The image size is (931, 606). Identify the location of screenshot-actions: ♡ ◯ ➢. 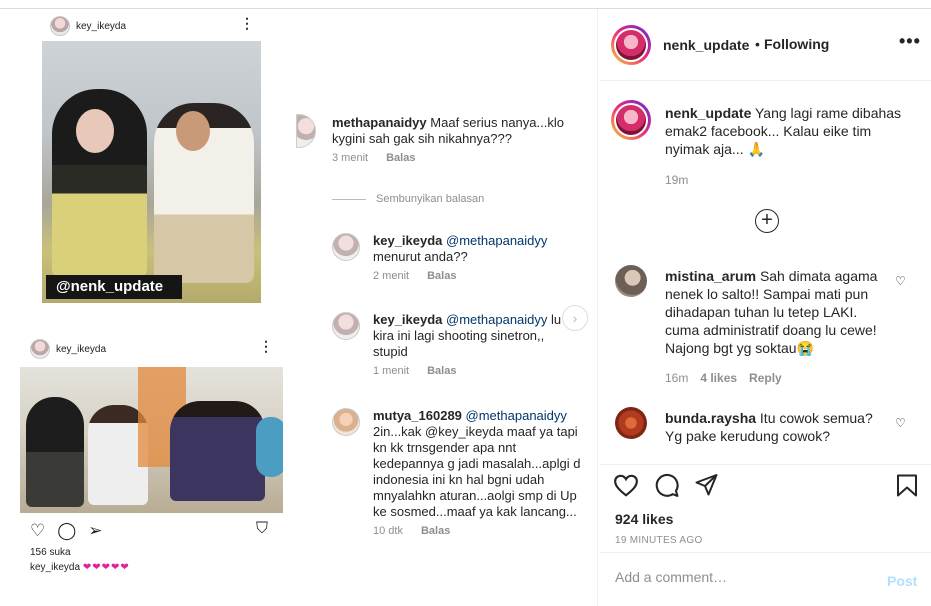
(66, 531).